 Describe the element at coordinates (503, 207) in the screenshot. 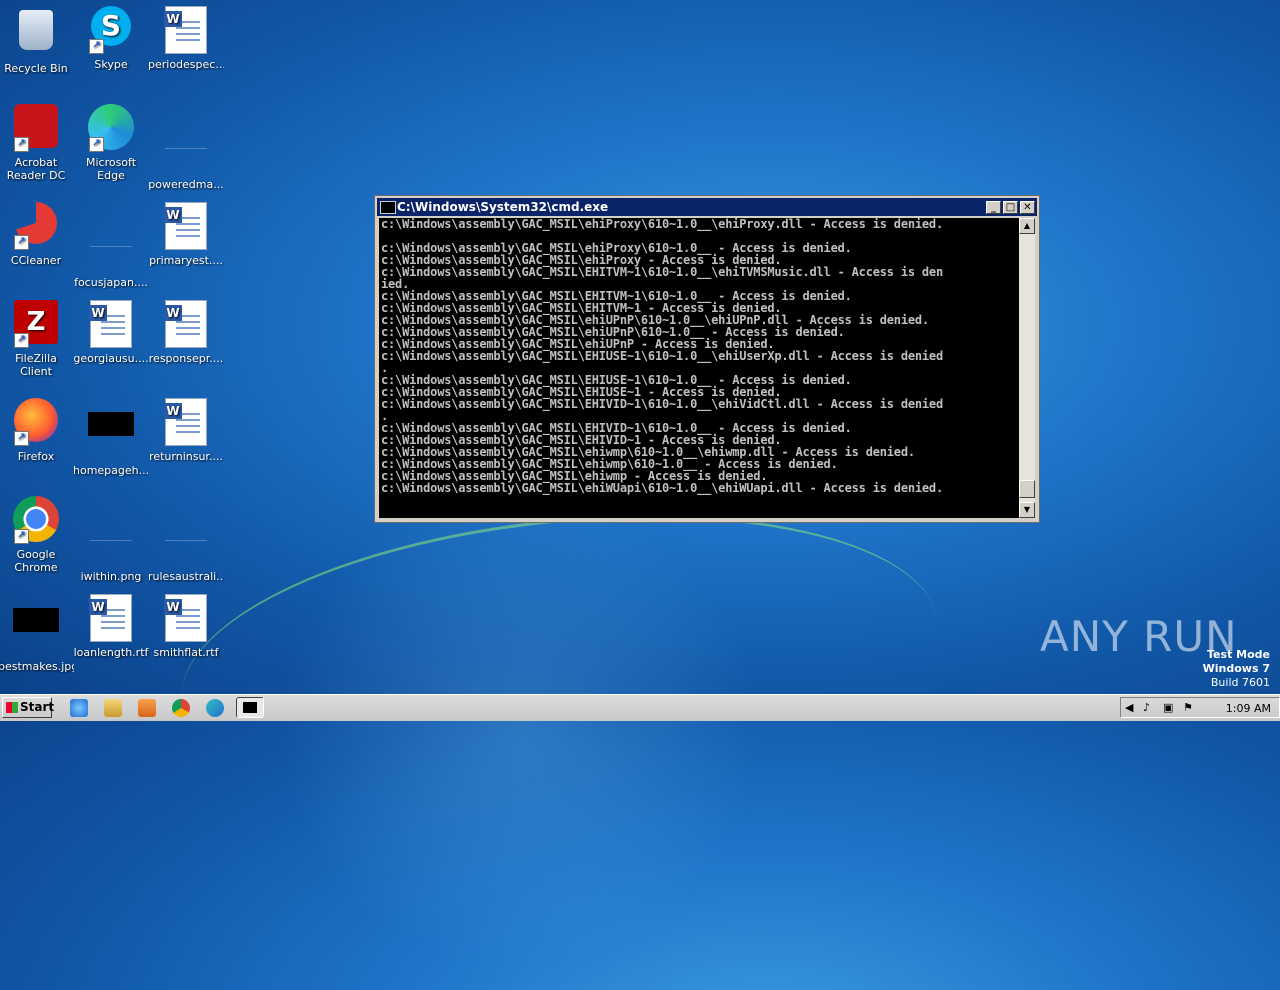

I see `window-title: C:\Windows\System32\cmd.exe` at that location.